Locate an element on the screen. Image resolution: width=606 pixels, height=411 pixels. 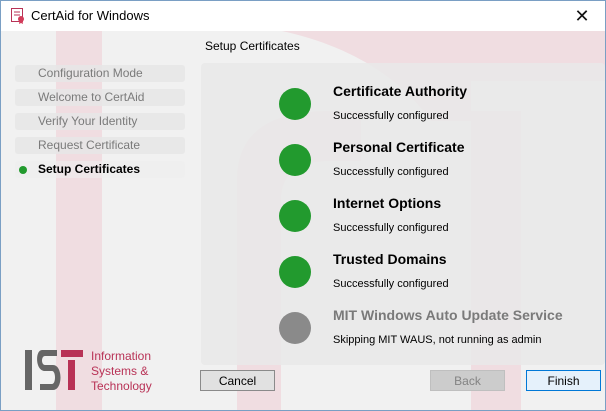
ist-logo-text: Information Systems & Technology is located at coordinates (121, 371).